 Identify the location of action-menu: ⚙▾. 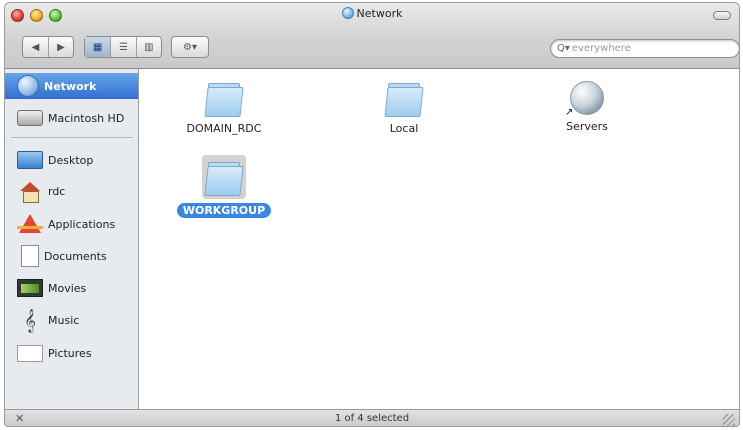
(190, 47).